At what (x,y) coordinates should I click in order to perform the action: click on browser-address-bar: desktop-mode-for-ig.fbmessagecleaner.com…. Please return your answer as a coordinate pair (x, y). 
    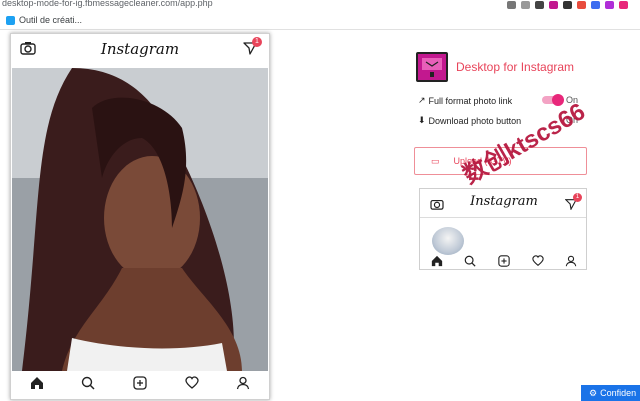
    Looking at the image, I should click on (320, 6).